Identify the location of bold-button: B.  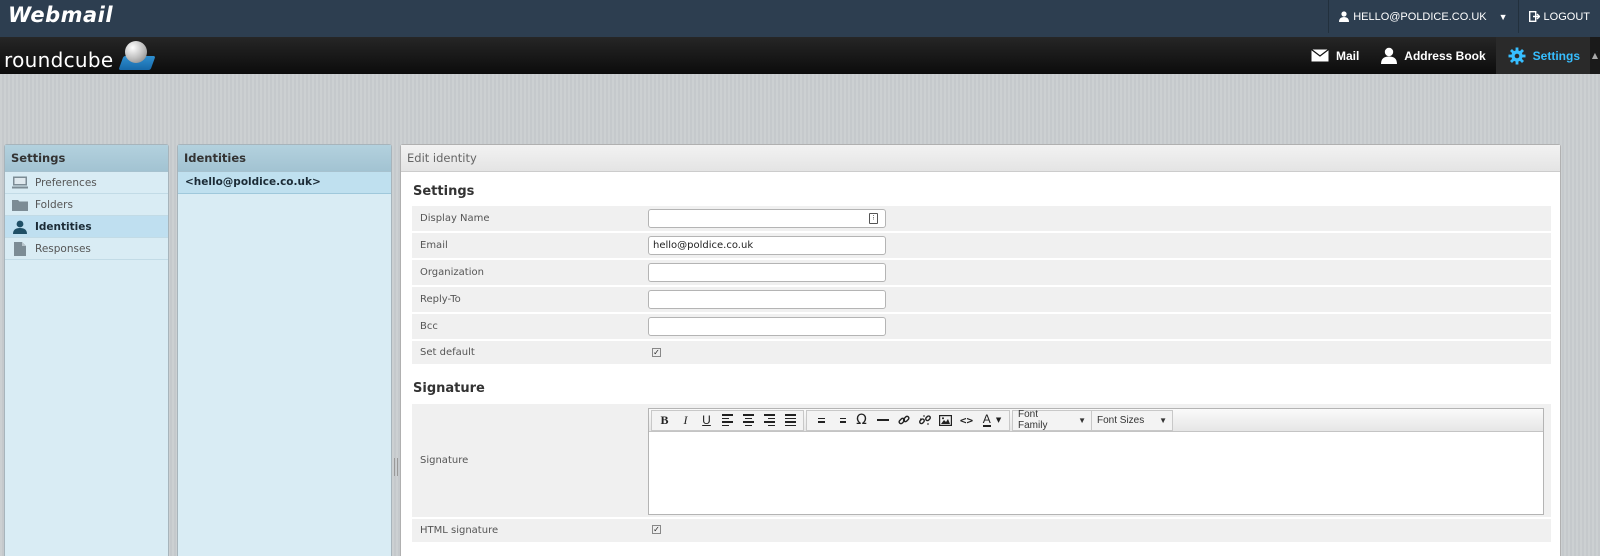
(664, 420).